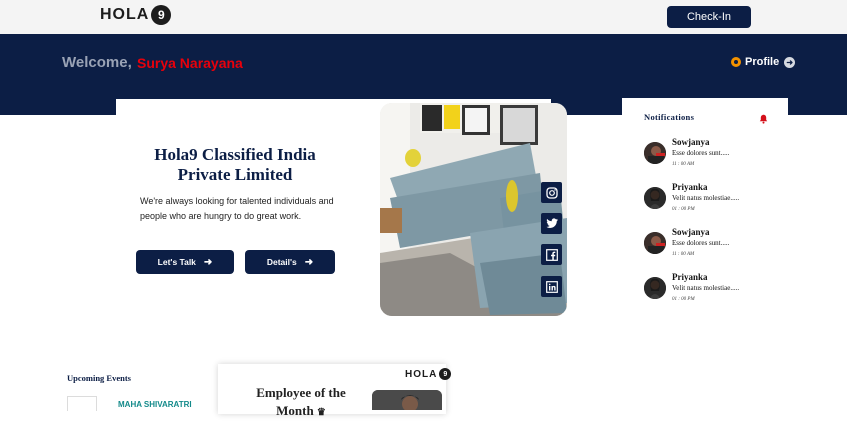 The width and height of the screenshot is (847, 422). I want to click on employee-of-month-title: Employee of the Month ♛, so click(301, 403).